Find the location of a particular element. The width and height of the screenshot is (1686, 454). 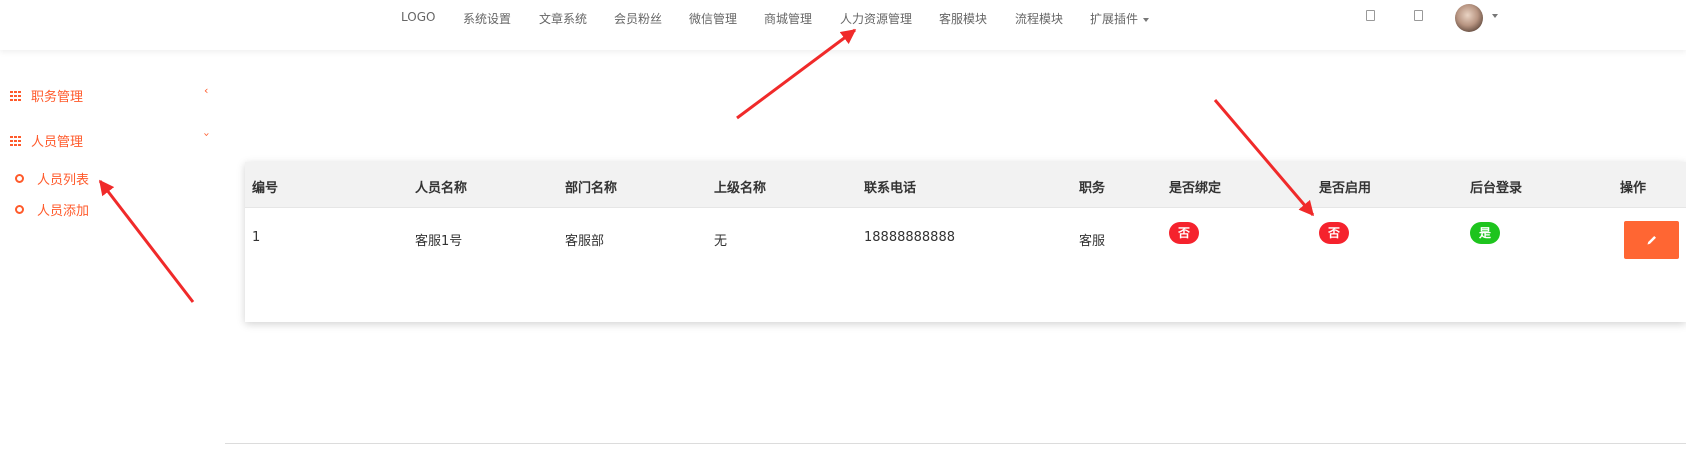

edit-button is located at coordinates (1651, 240).